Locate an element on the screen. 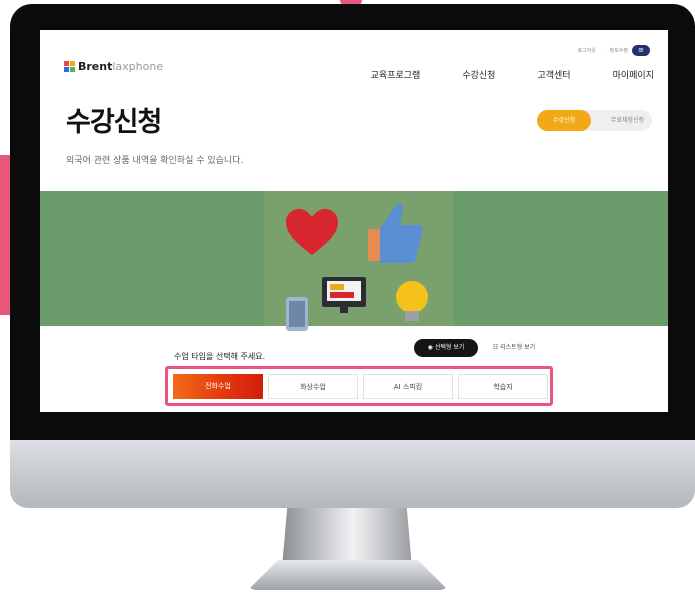 The image size is (695, 595). logo-bold: Brent is located at coordinates (95, 66).